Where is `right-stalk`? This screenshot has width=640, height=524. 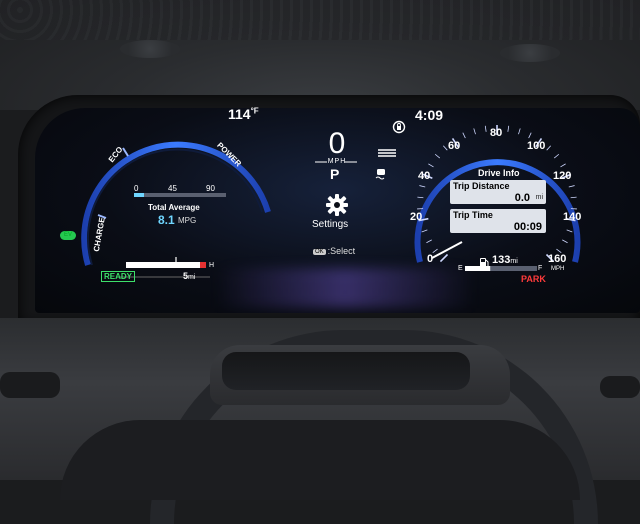
right-stalk is located at coordinates (620, 387).